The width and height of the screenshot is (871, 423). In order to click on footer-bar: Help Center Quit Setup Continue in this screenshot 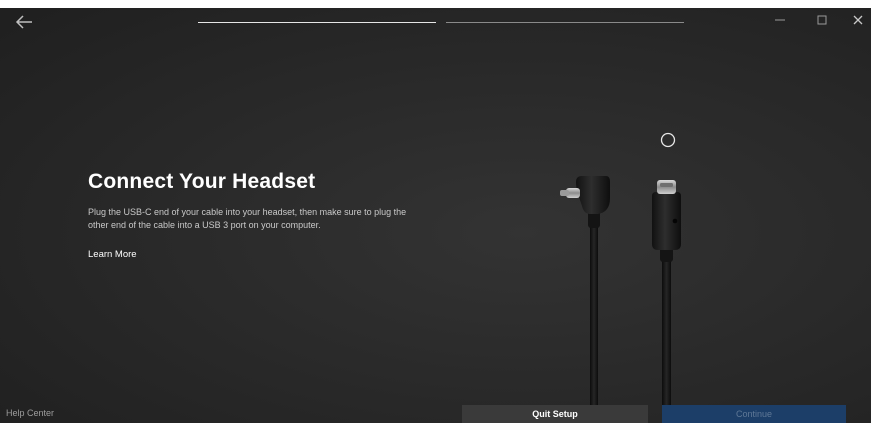, I will do `click(435, 413)`.